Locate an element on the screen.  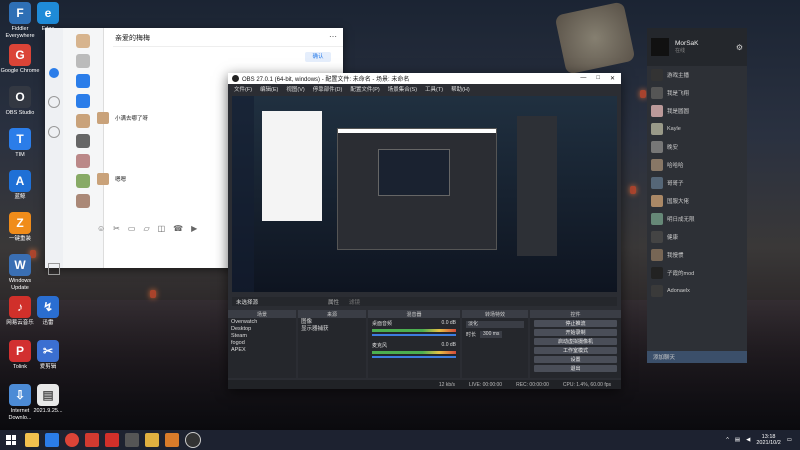
video-icon: ▶ is located at coordinates (194, 228).